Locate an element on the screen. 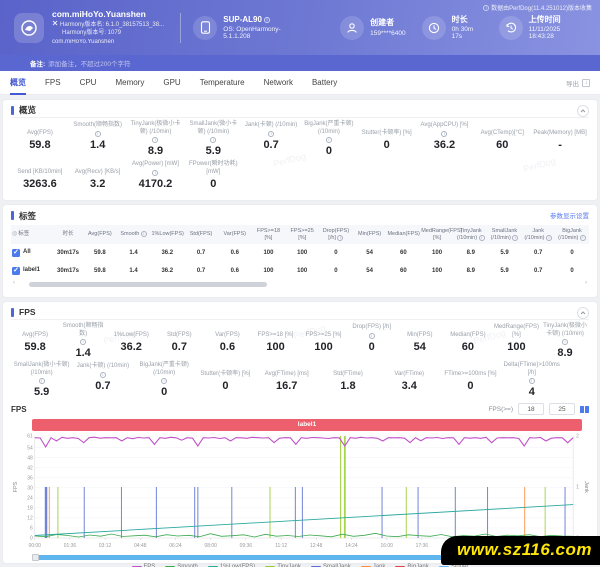 This screenshot has width=600, height=567. scrollbar-thumb is located at coordinates (148, 285).